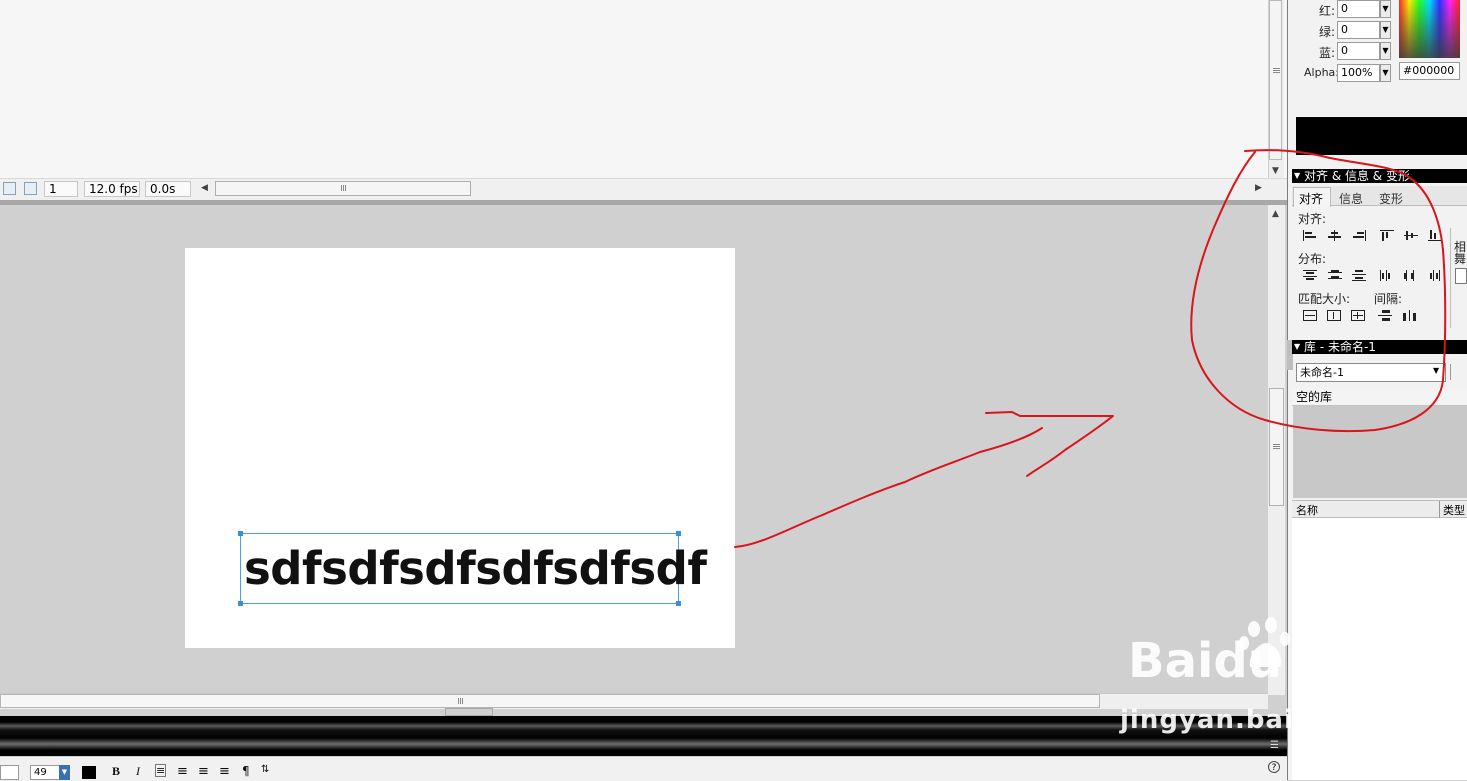 This screenshot has height=781, width=1467. Describe the element at coordinates (1388, 299) in the screenshot. I see `spacing-label: 间隔:` at that location.